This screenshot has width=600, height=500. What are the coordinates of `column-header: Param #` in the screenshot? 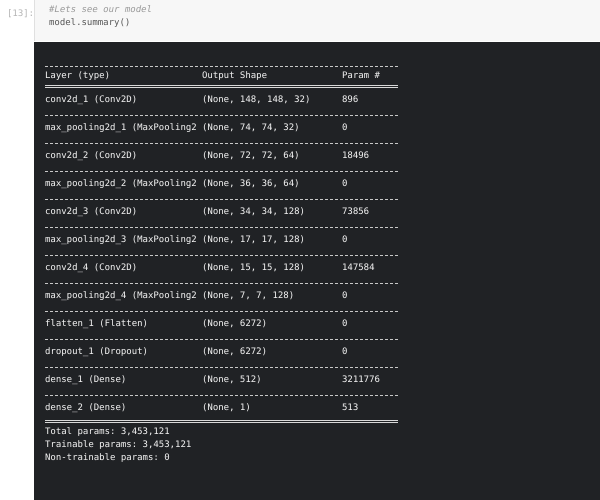 It's located at (361, 76).